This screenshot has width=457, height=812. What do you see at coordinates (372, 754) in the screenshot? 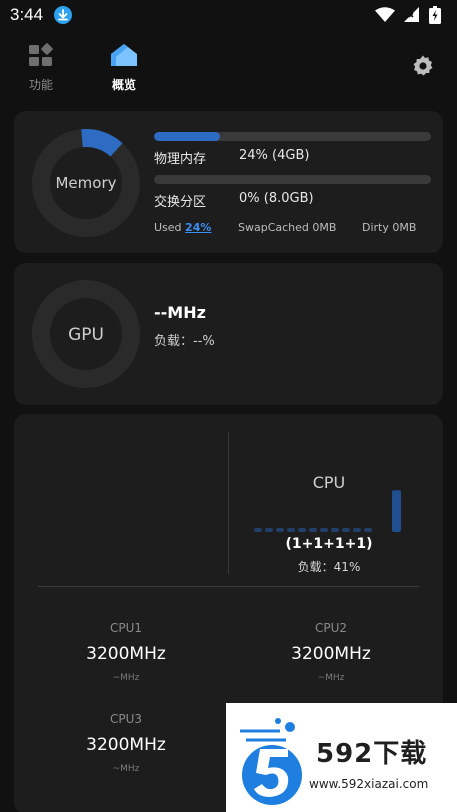
I see `watermark-brand: 592下载` at bounding box center [372, 754].